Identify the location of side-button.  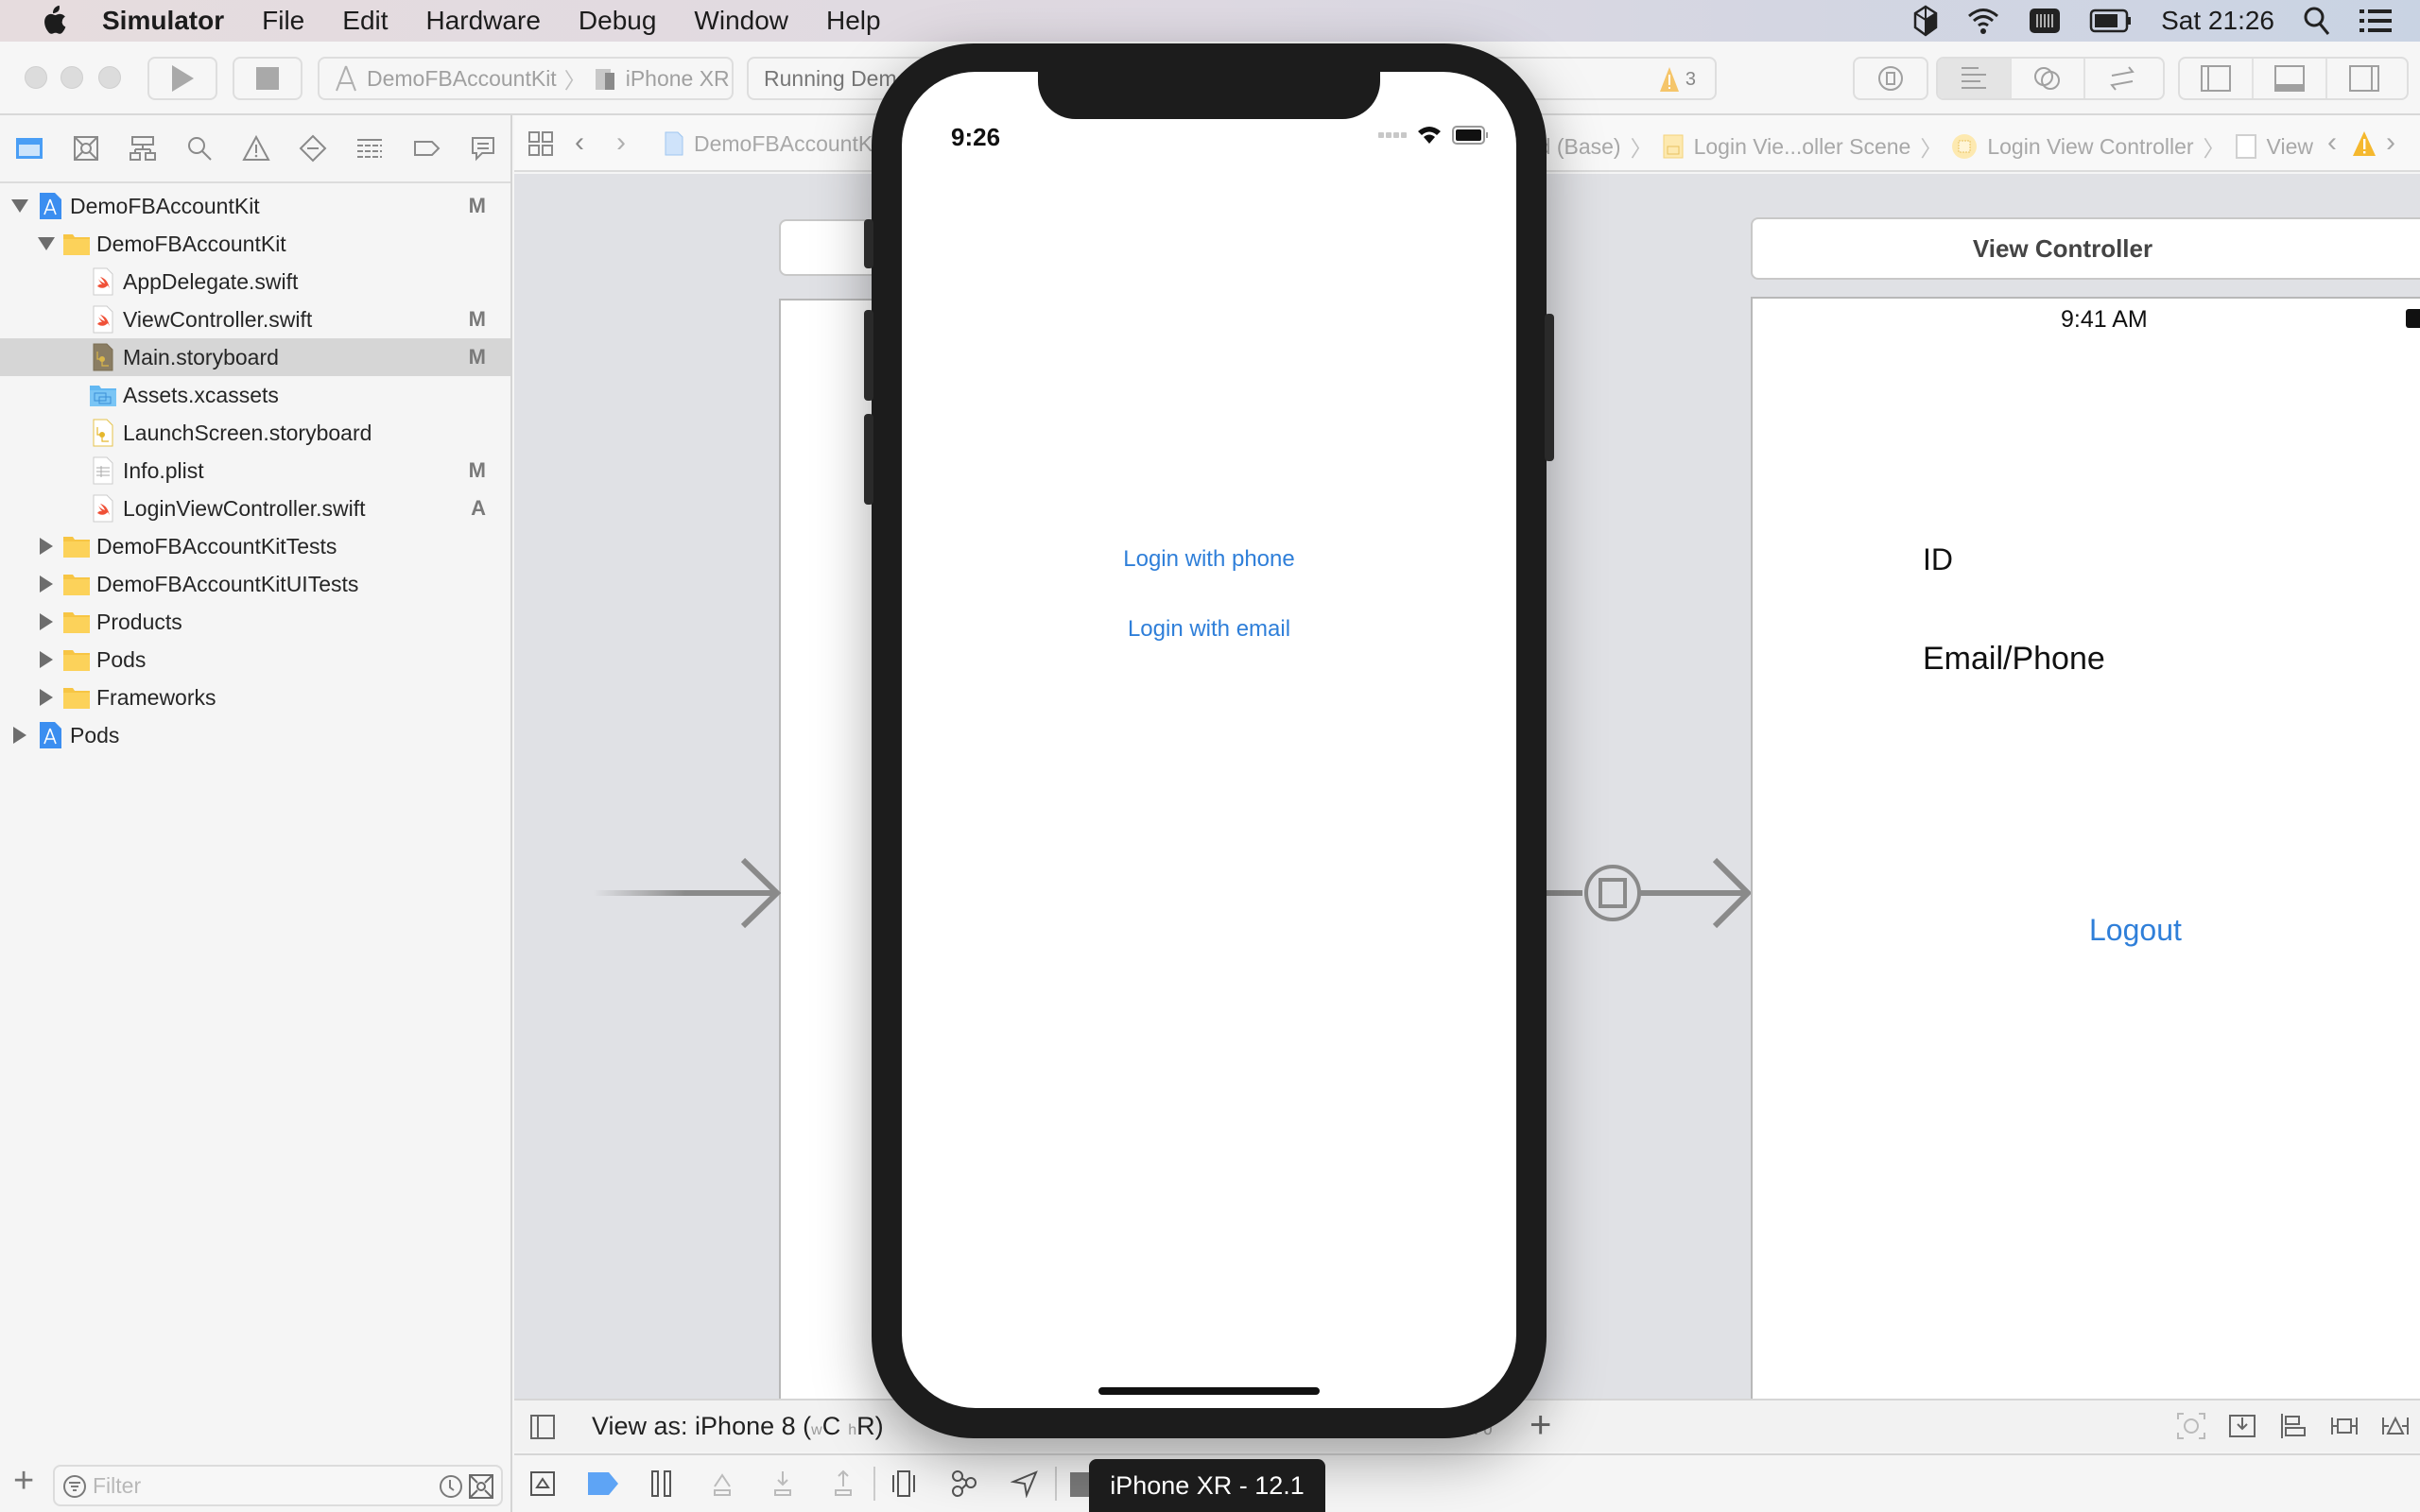
(1549, 387).